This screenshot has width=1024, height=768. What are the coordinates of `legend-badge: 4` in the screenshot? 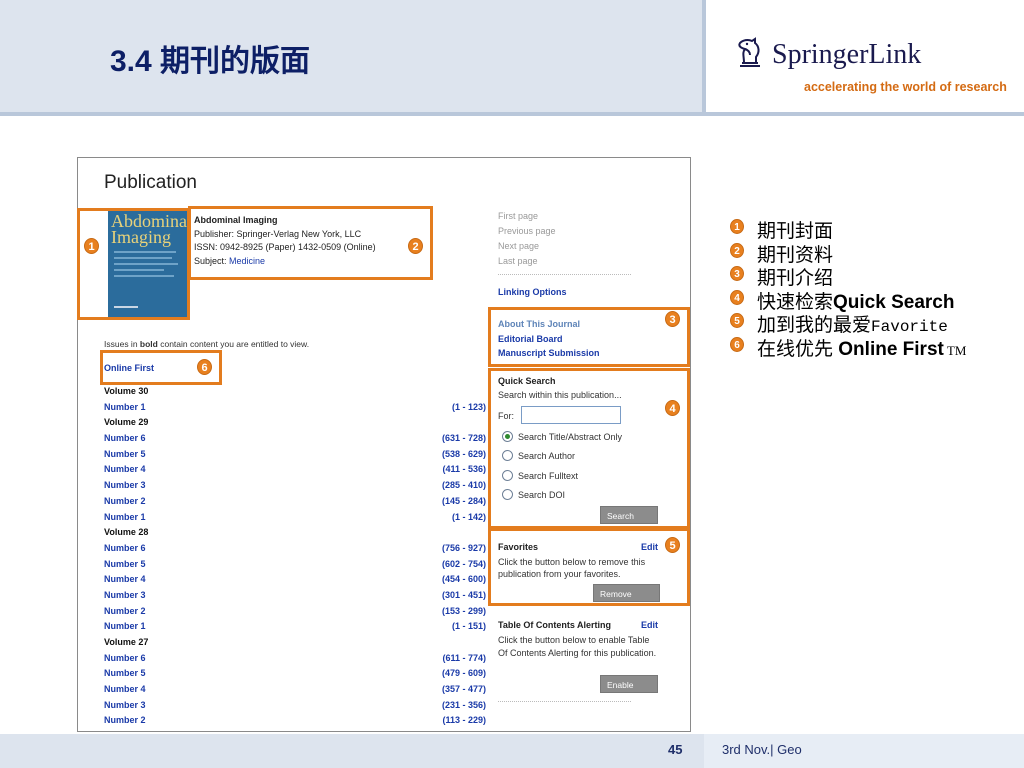 It's located at (737, 297).